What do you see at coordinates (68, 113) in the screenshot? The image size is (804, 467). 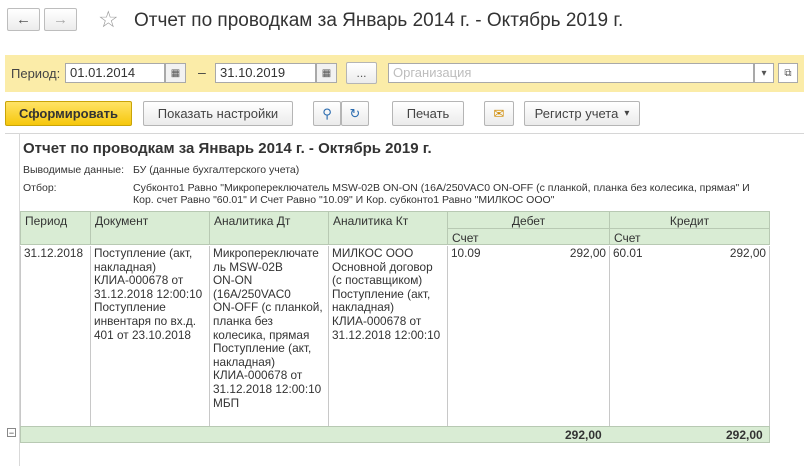 I see `generate-button: Сформировать` at bounding box center [68, 113].